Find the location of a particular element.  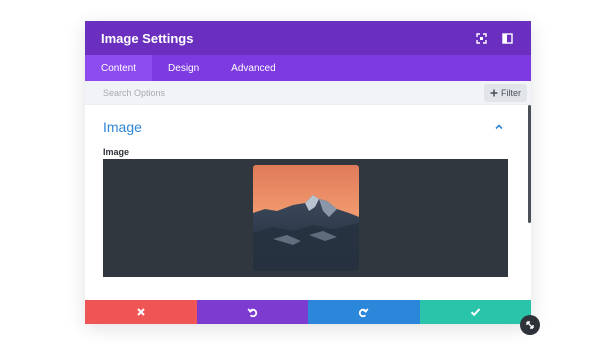

chevron-up-icon is located at coordinates (499, 127).